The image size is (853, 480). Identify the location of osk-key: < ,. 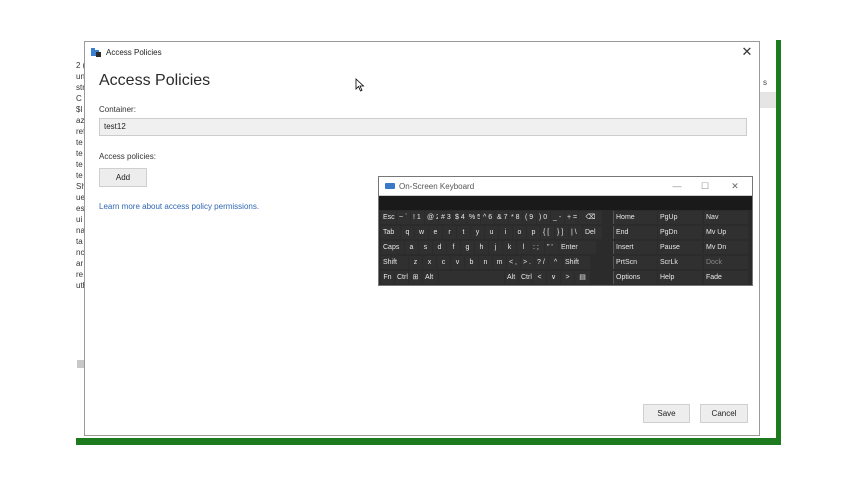
(513, 262).